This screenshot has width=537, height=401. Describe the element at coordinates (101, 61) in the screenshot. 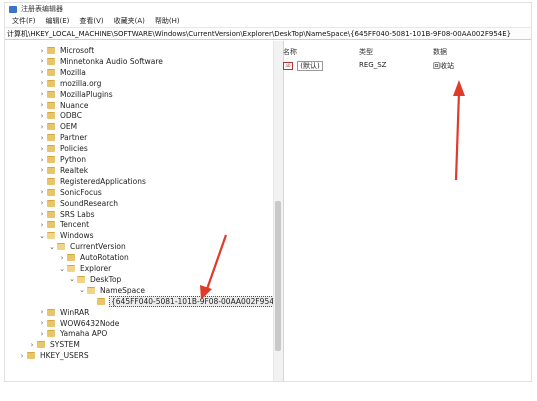

I see `tree-item: › Minnetonka Audio Software` at that location.